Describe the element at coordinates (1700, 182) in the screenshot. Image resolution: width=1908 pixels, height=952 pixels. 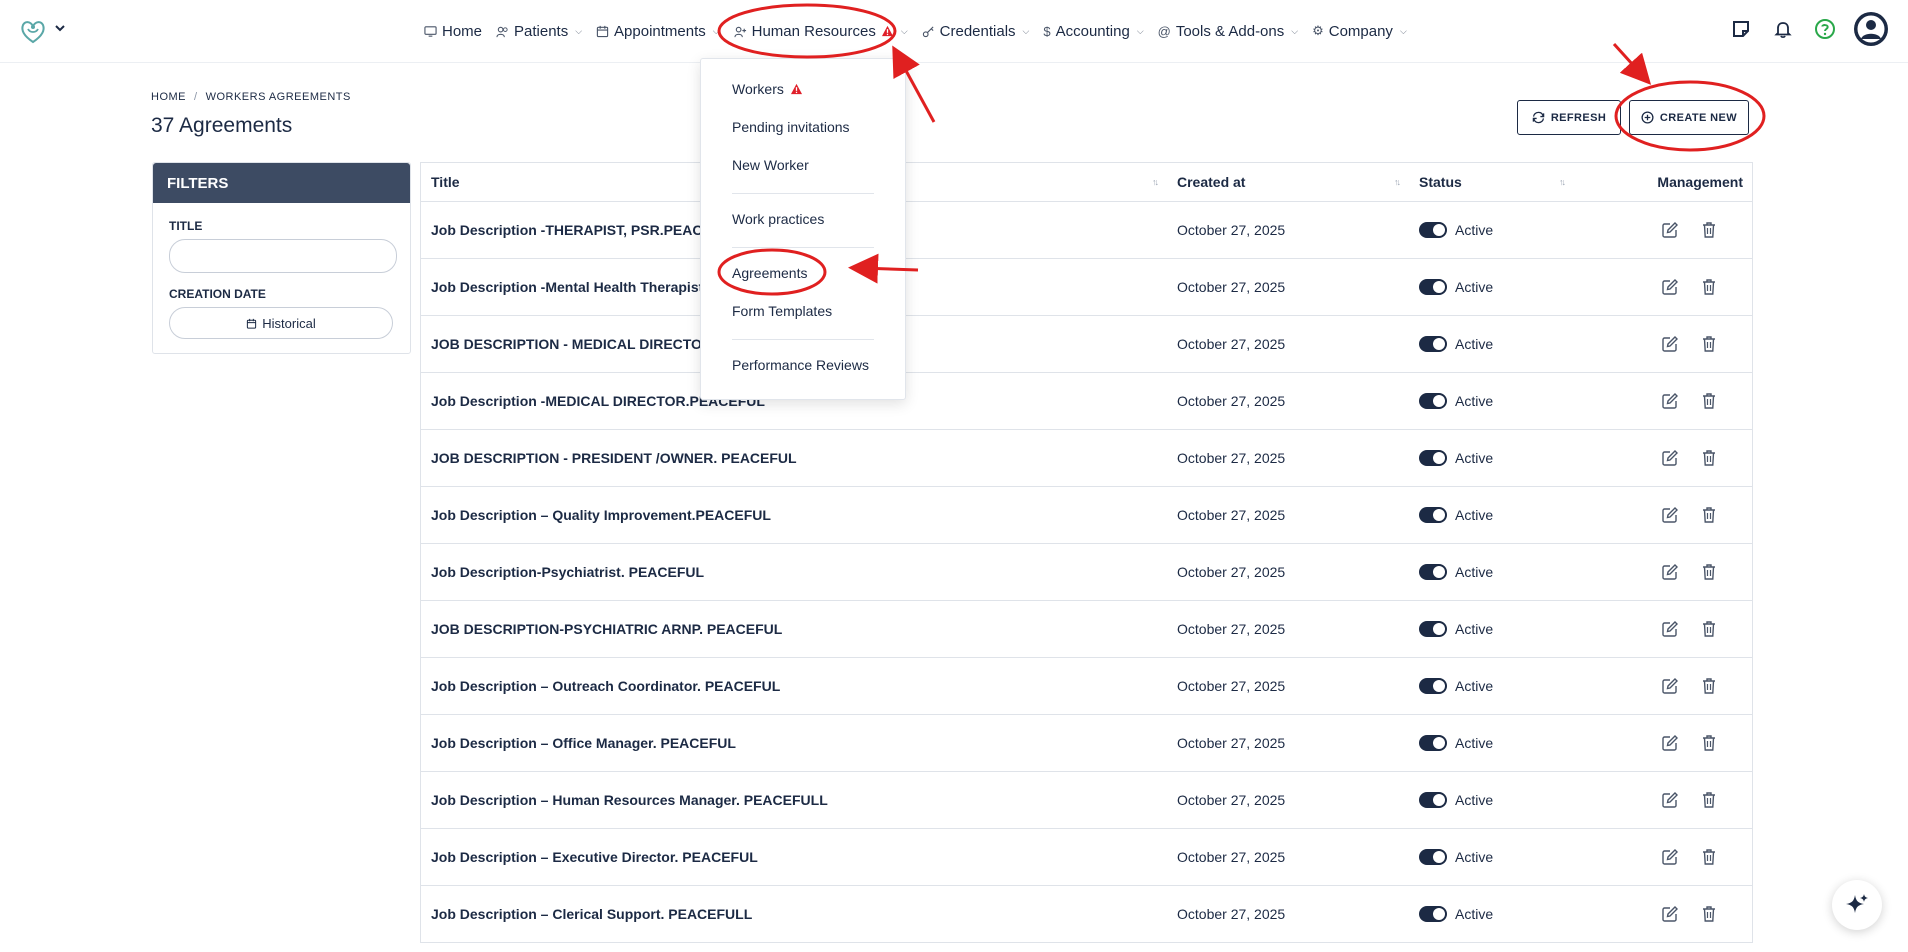
I see `column-management: Management` at that location.